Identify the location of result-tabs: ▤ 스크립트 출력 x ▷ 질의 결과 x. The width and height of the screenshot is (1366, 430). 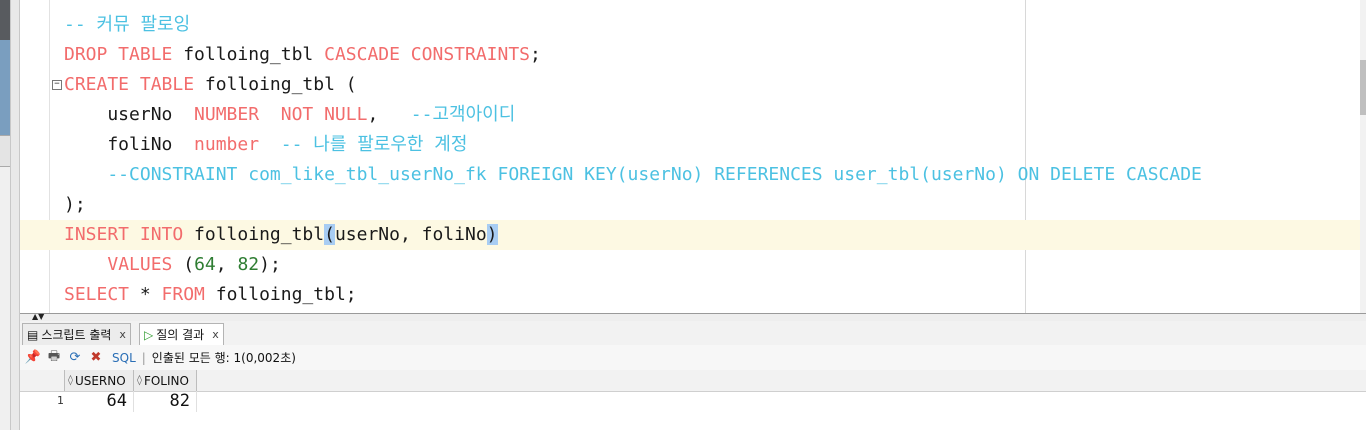
(693, 333).